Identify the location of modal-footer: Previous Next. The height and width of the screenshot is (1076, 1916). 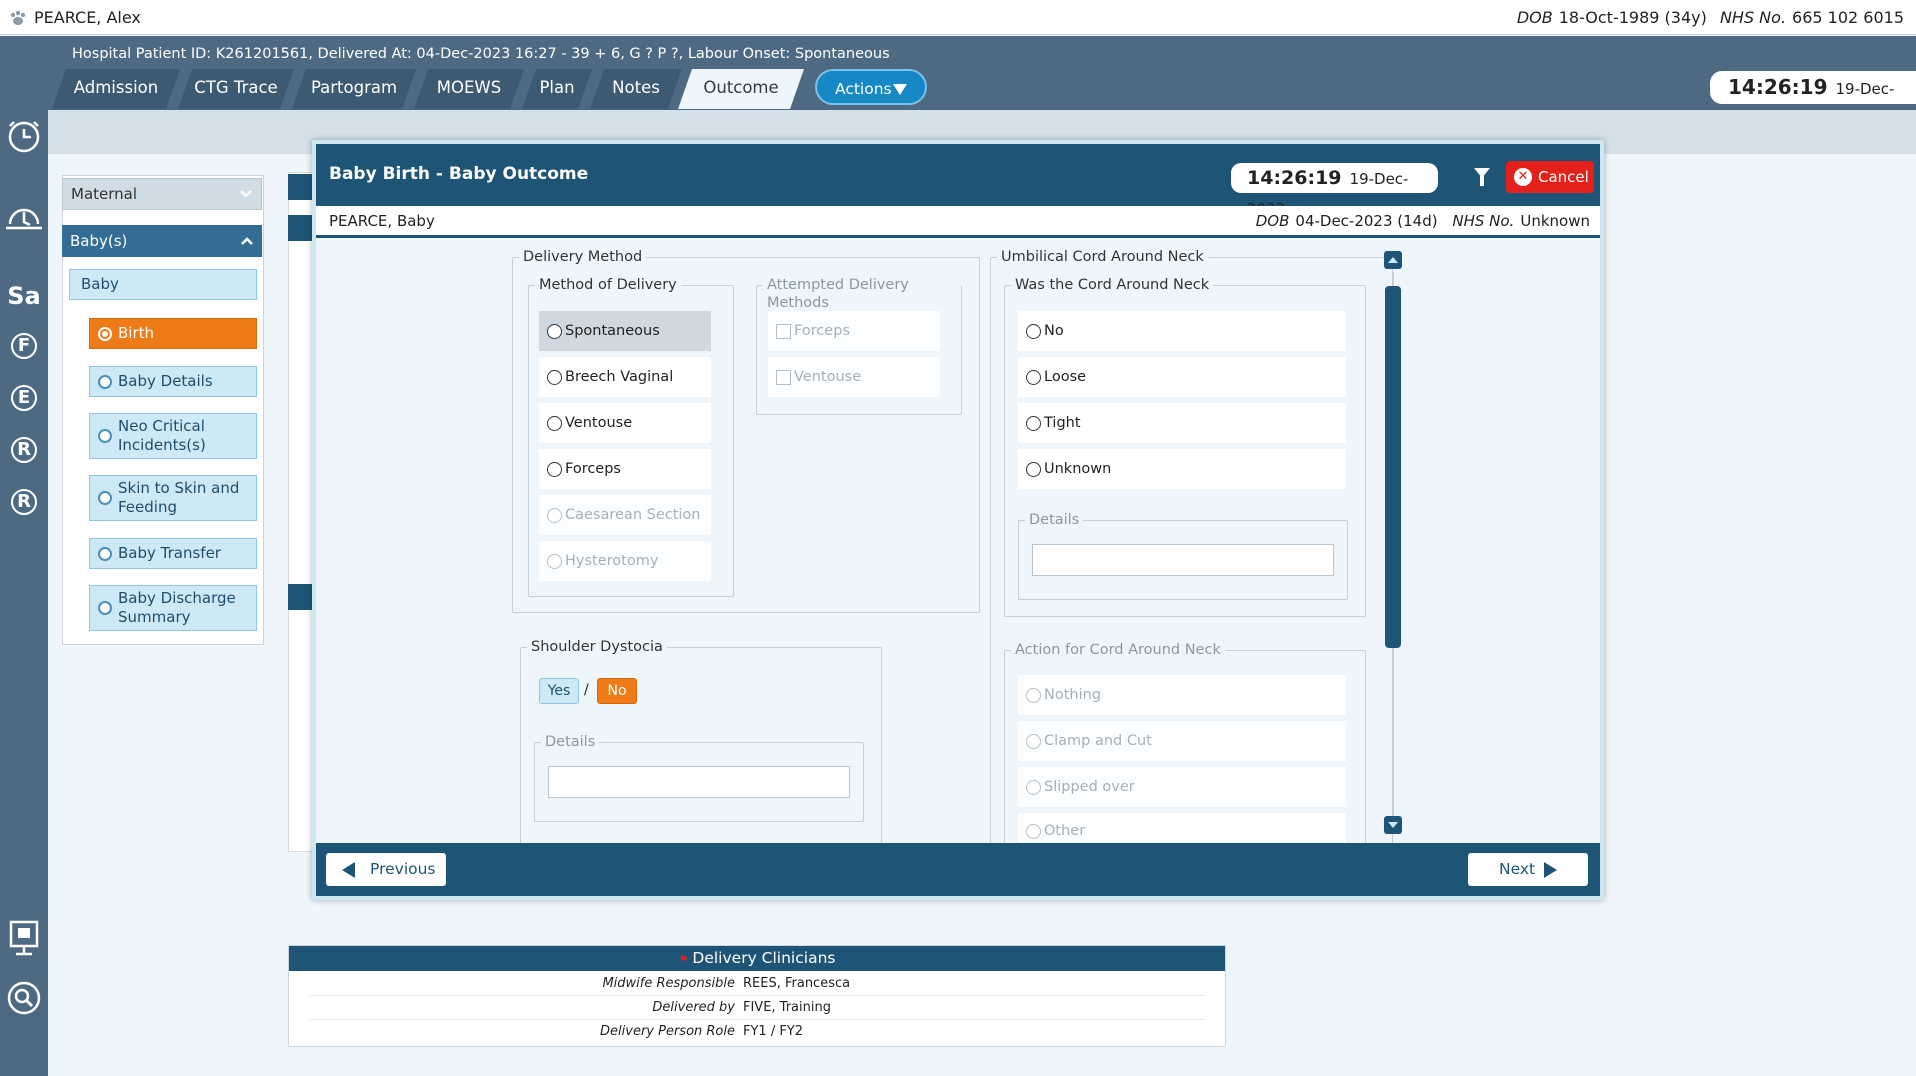
(958, 869).